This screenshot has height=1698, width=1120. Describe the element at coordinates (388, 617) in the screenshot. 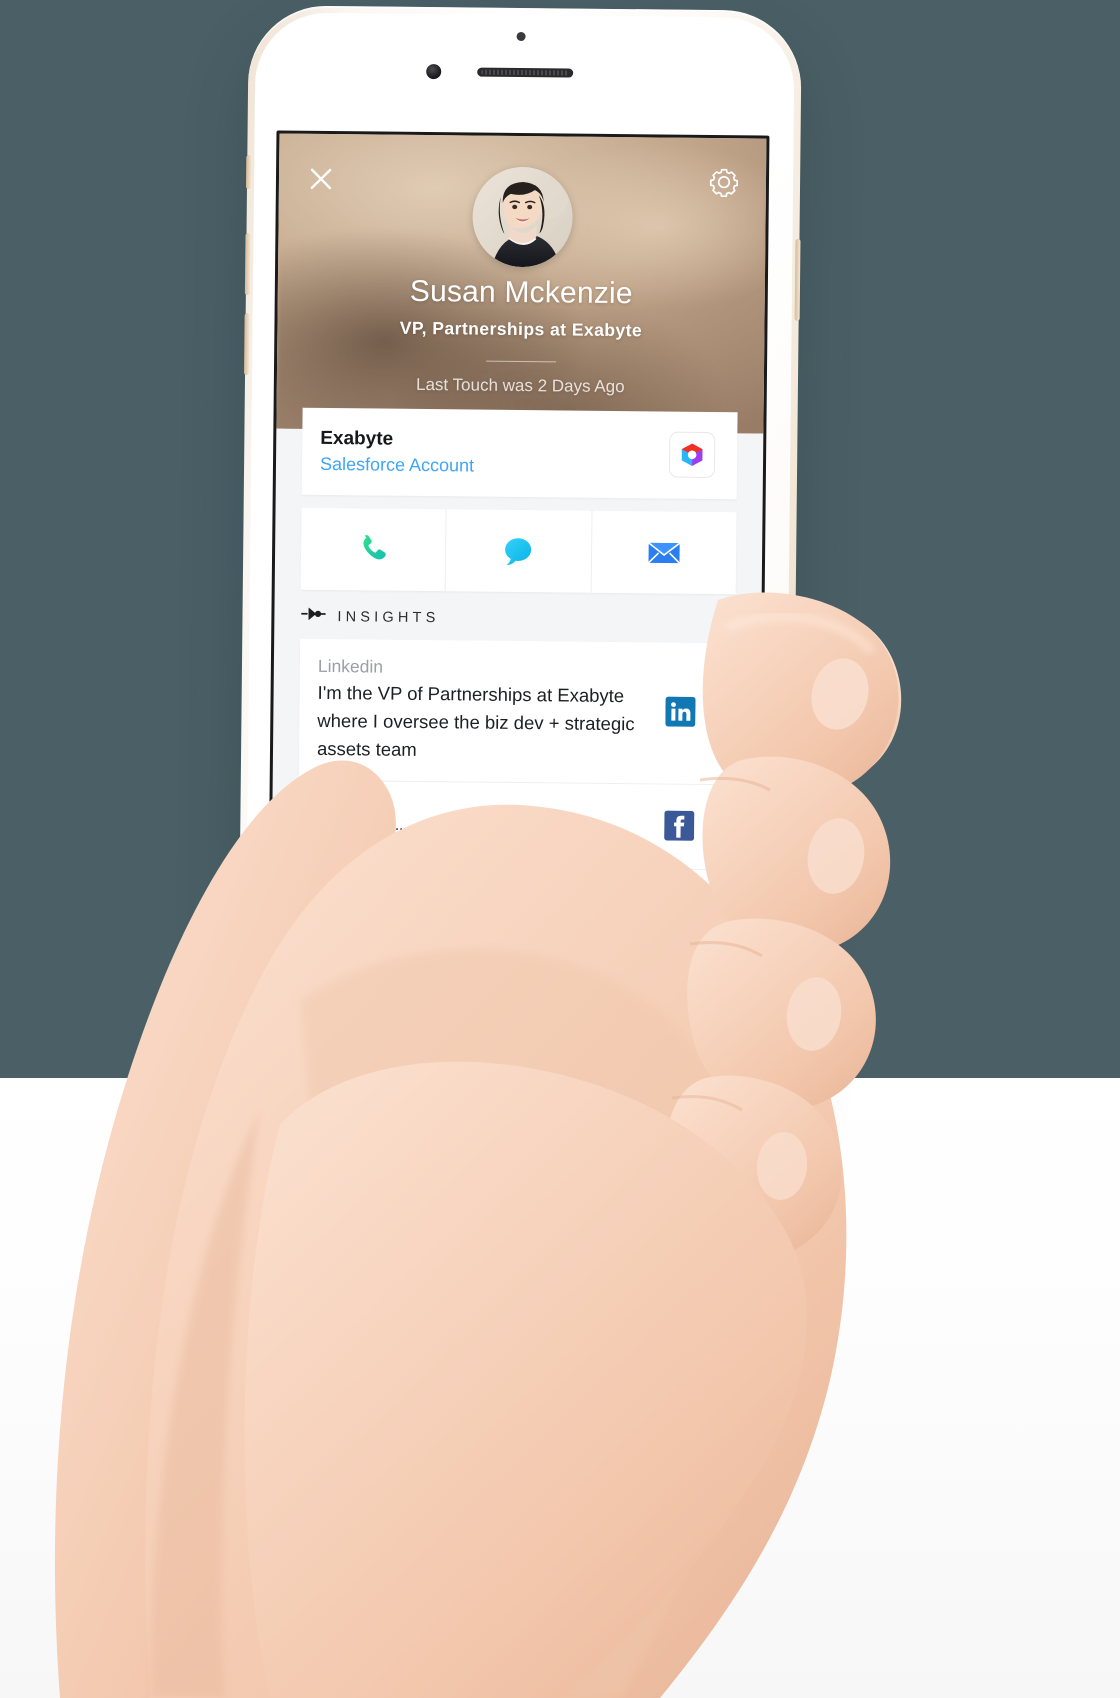

I see `insights-label: INSIGHTS` at that location.